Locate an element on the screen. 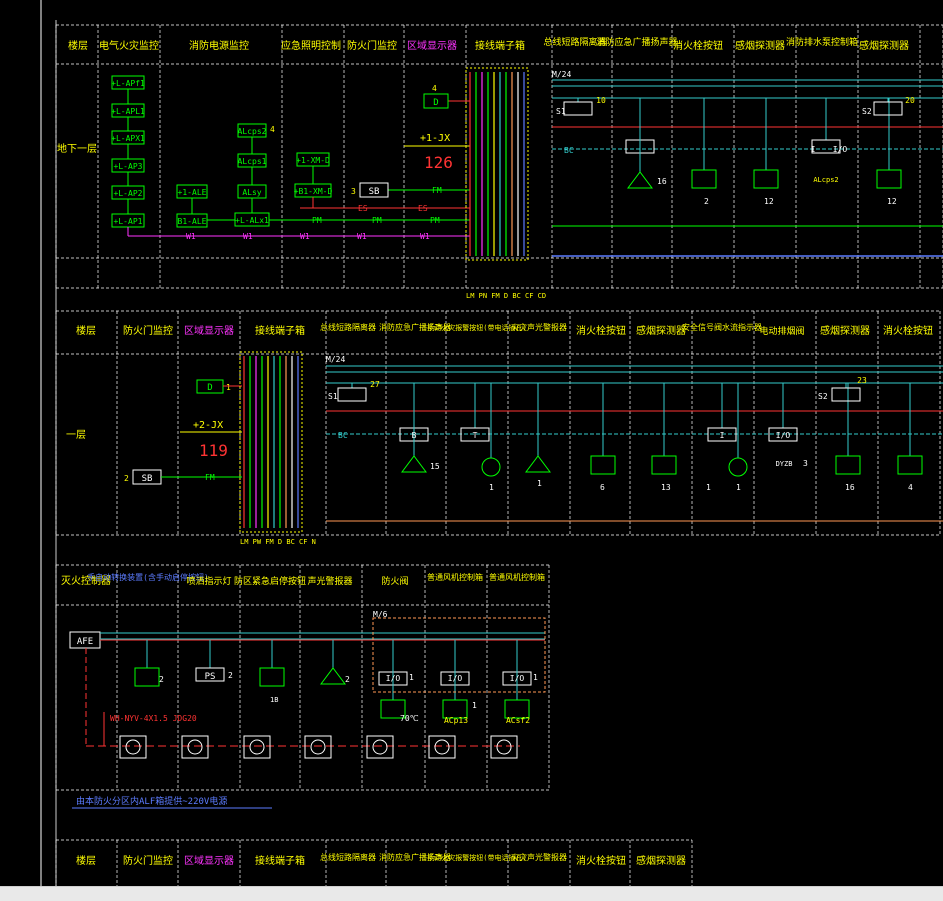 This screenshot has width=943, height=901. s2-count: 6 is located at coordinates (602, 487).